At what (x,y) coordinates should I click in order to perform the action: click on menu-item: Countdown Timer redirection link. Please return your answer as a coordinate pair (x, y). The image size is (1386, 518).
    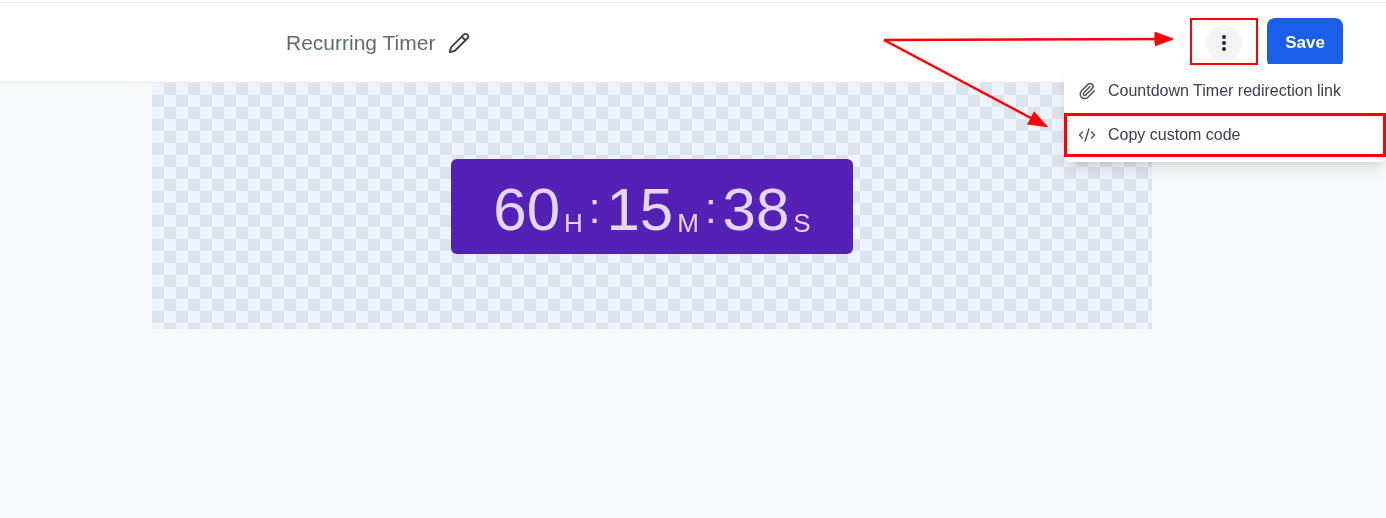
    Looking at the image, I should click on (1225, 91).